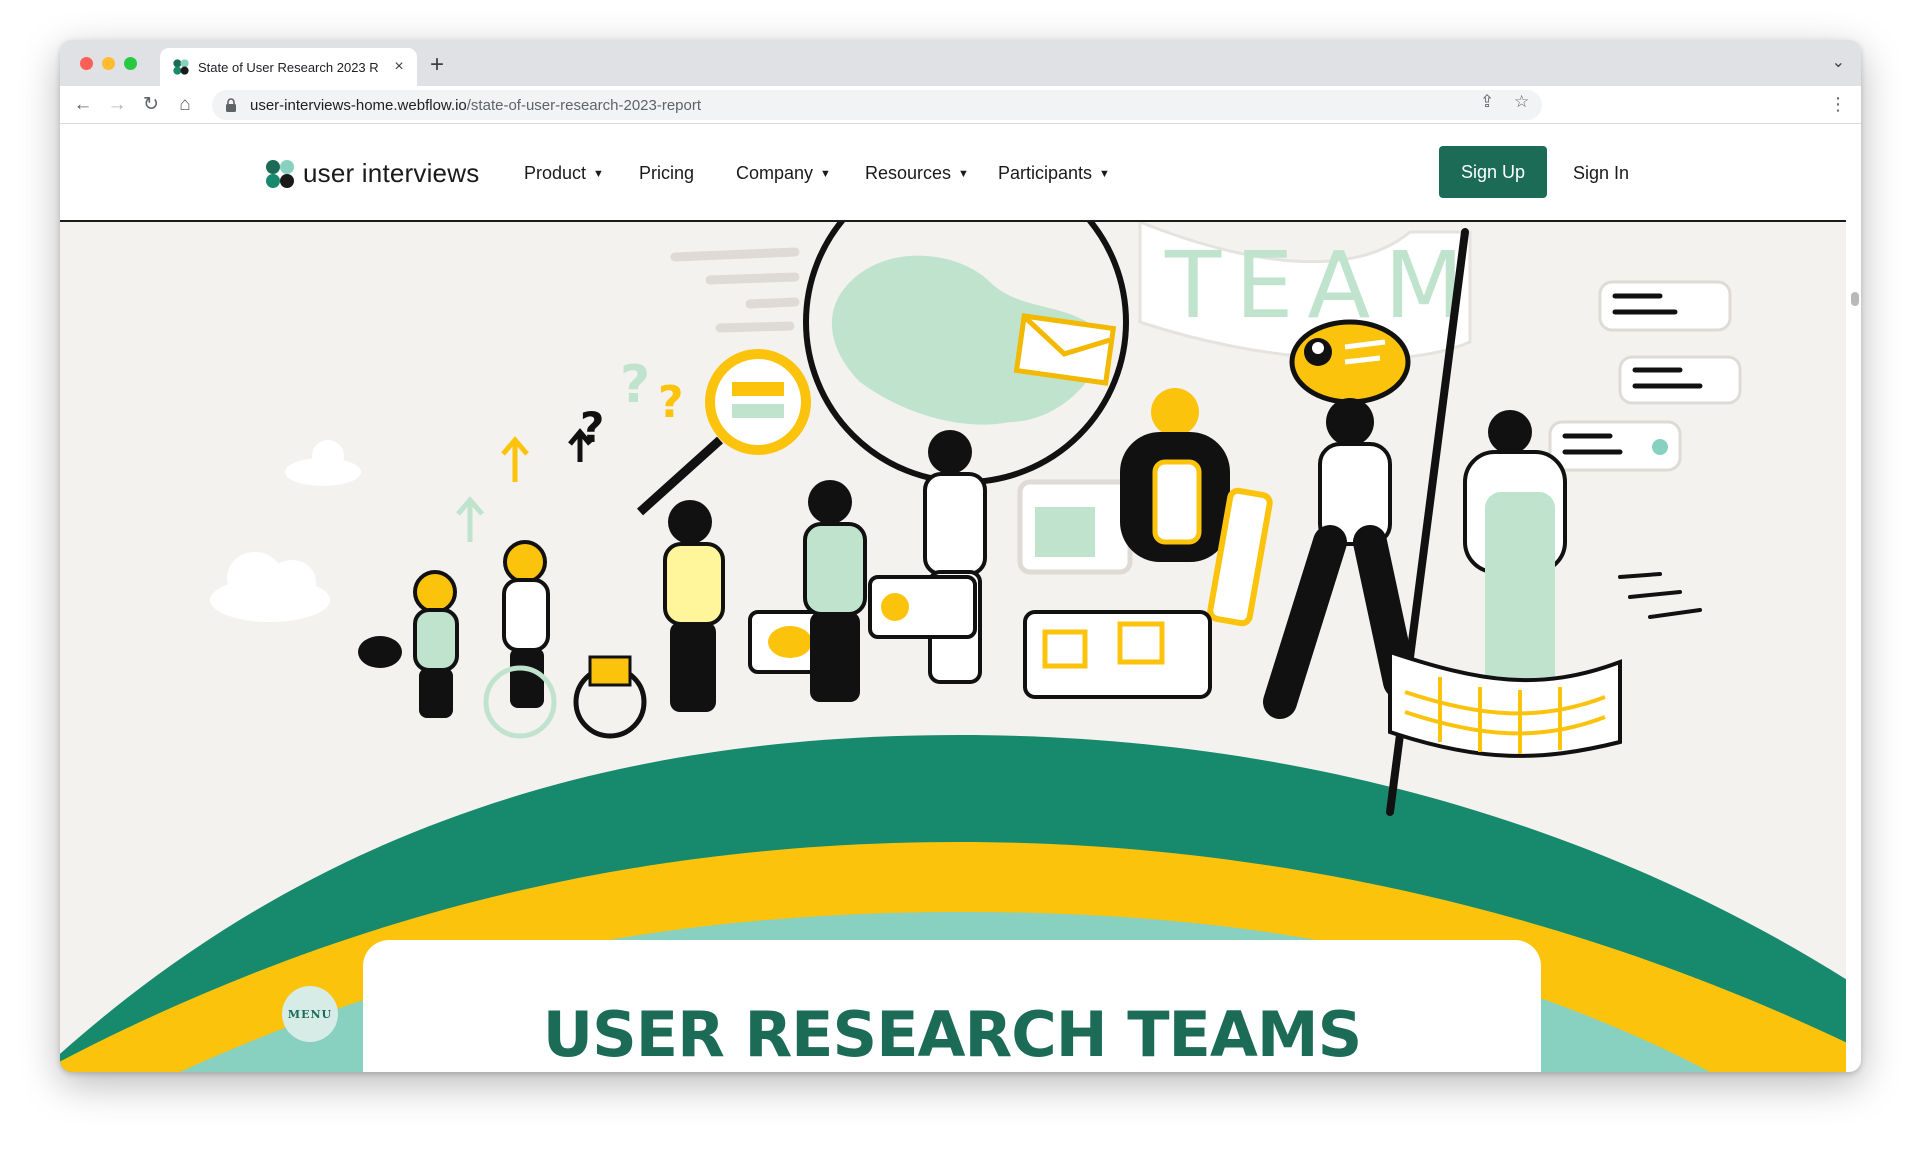 The image size is (1920, 1152). I want to click on nav-resources: Resources ▼, so click(917, 173).